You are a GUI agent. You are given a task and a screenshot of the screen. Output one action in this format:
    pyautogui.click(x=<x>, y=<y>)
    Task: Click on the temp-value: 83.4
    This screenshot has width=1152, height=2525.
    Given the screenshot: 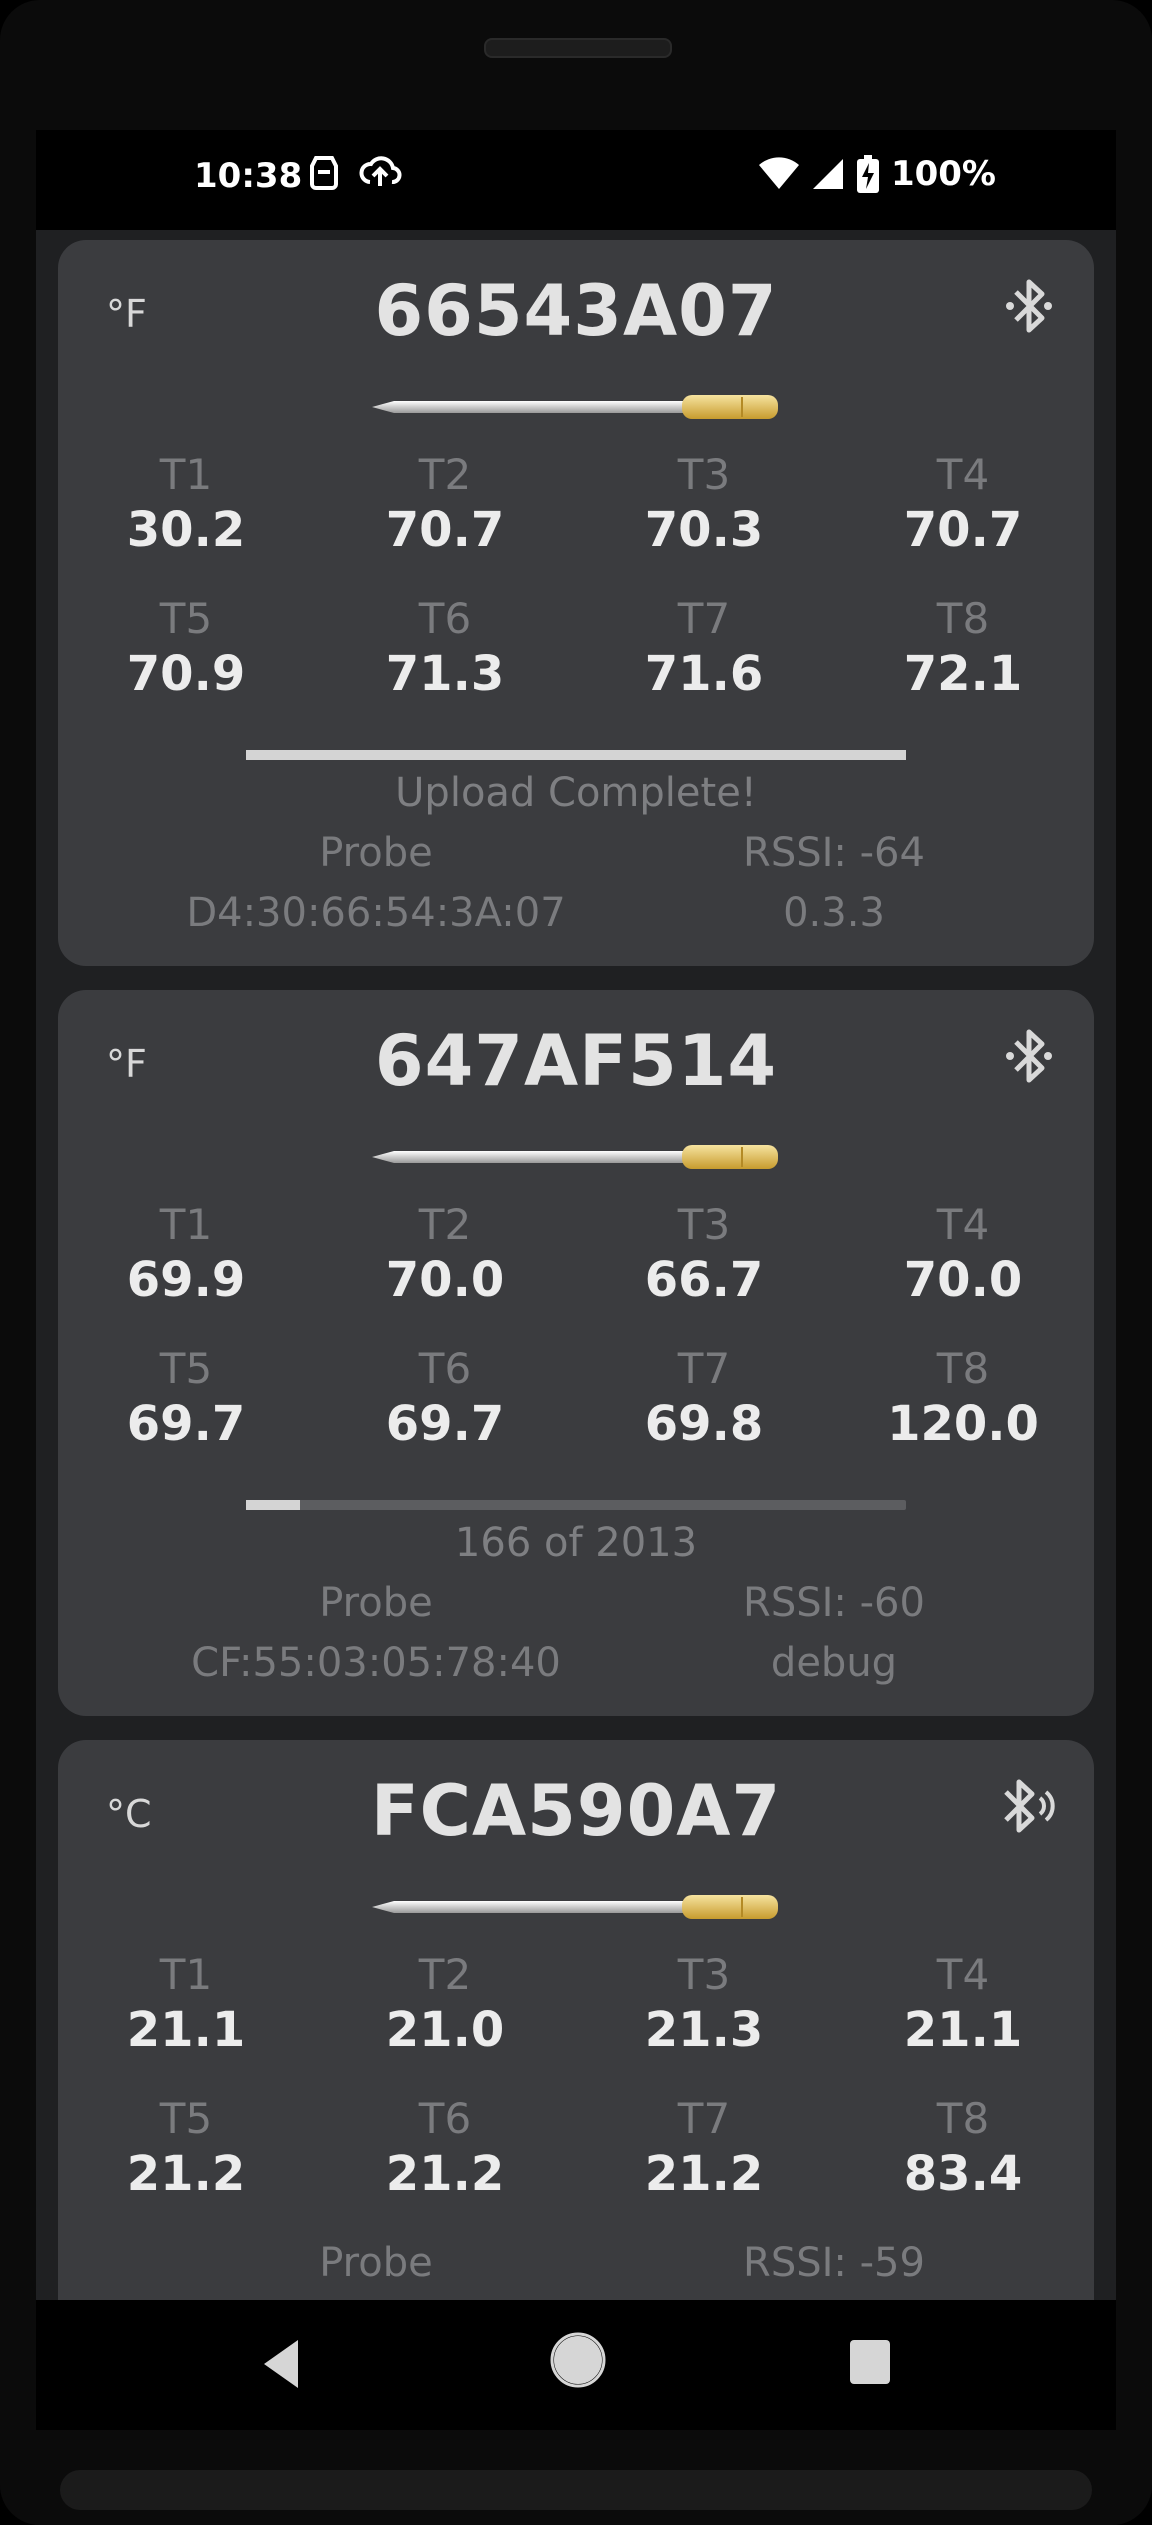 What is the action you would take?
    pyautogui.click(x=963, y=2174)
    